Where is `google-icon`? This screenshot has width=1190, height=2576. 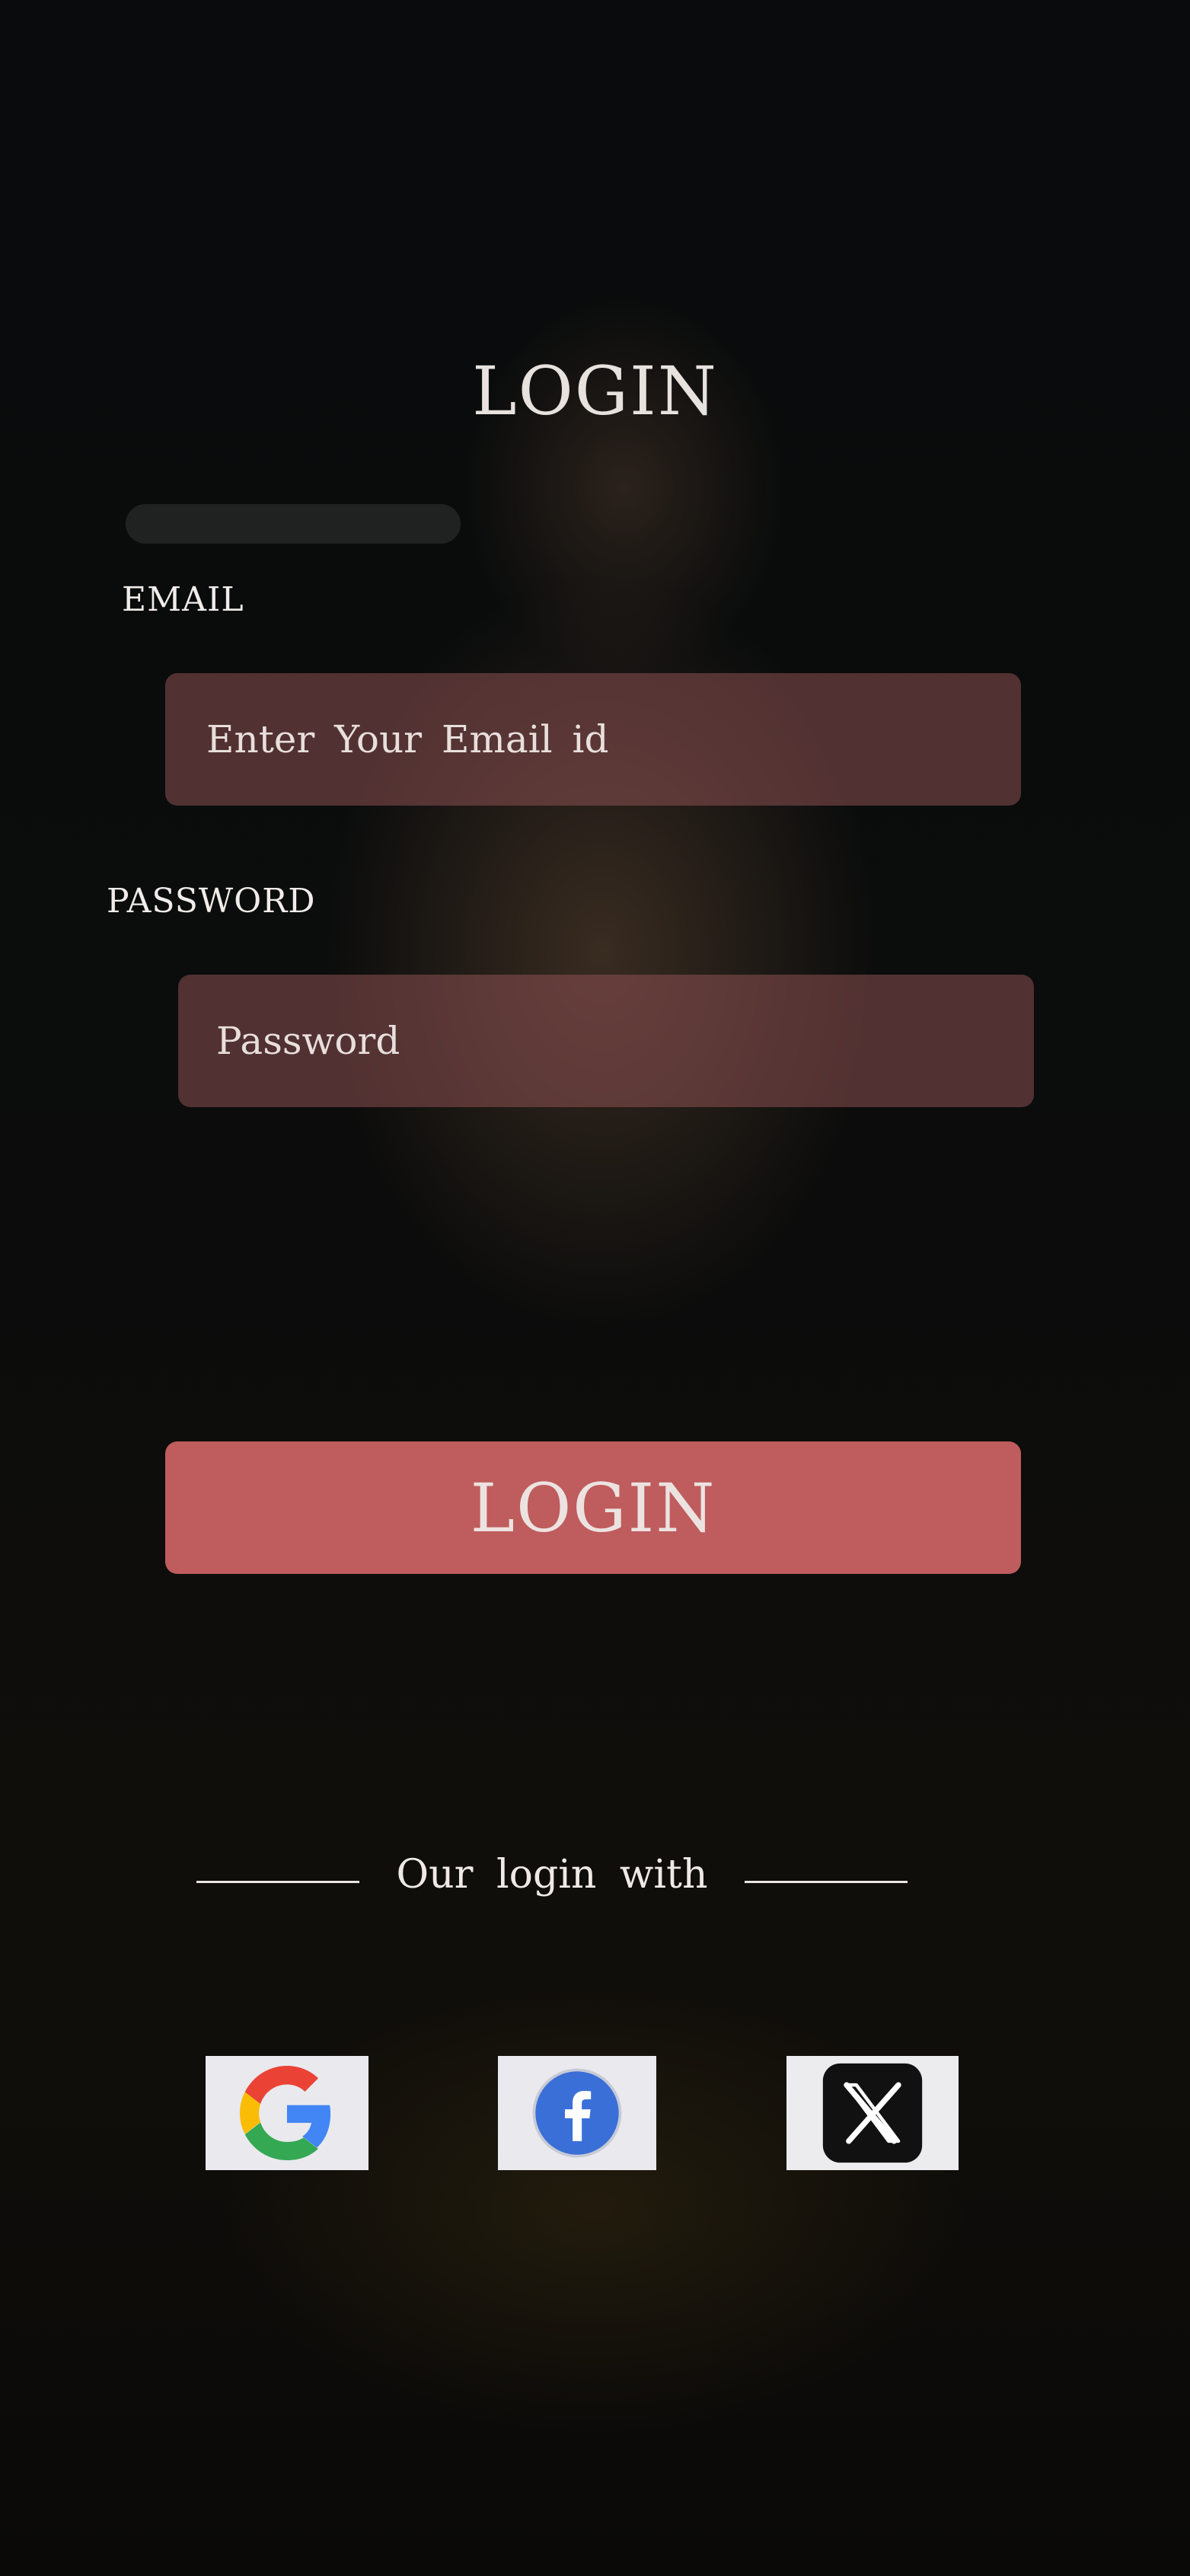
google-icon is located at coordinates (285, 2113).